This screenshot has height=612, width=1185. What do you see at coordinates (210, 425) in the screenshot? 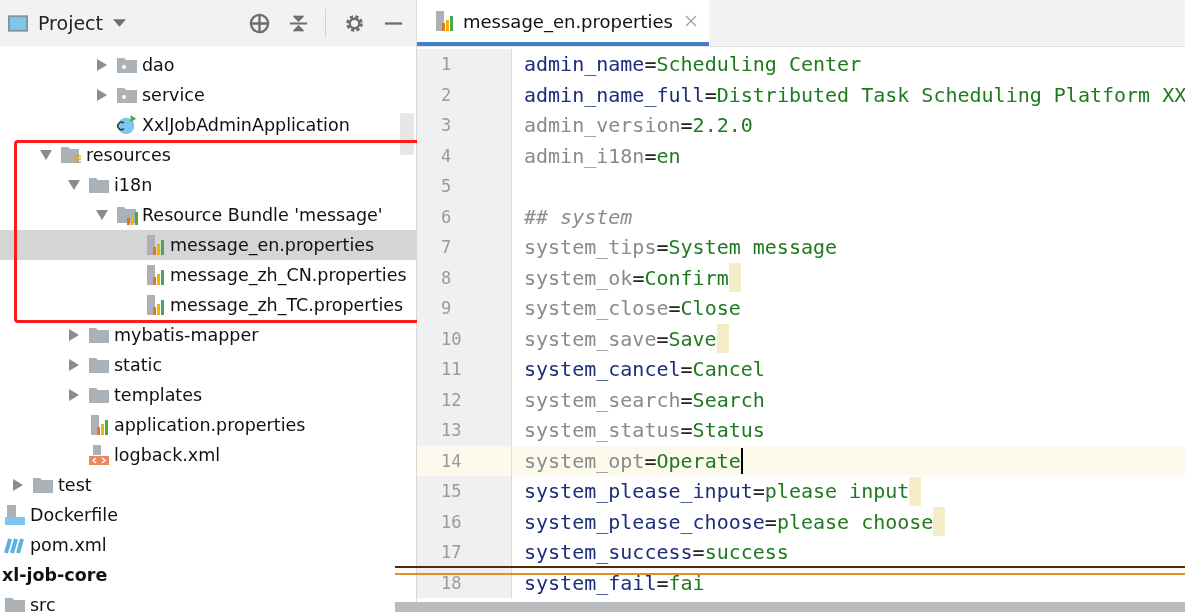
I see `tree-item: application.properties` at bounding box center [210, 425].